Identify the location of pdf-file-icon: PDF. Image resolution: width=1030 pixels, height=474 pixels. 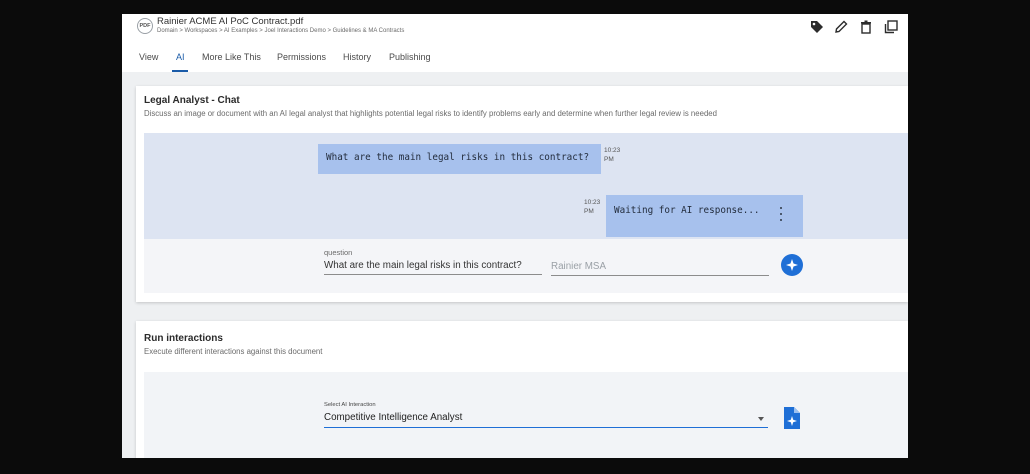
(145, 26).